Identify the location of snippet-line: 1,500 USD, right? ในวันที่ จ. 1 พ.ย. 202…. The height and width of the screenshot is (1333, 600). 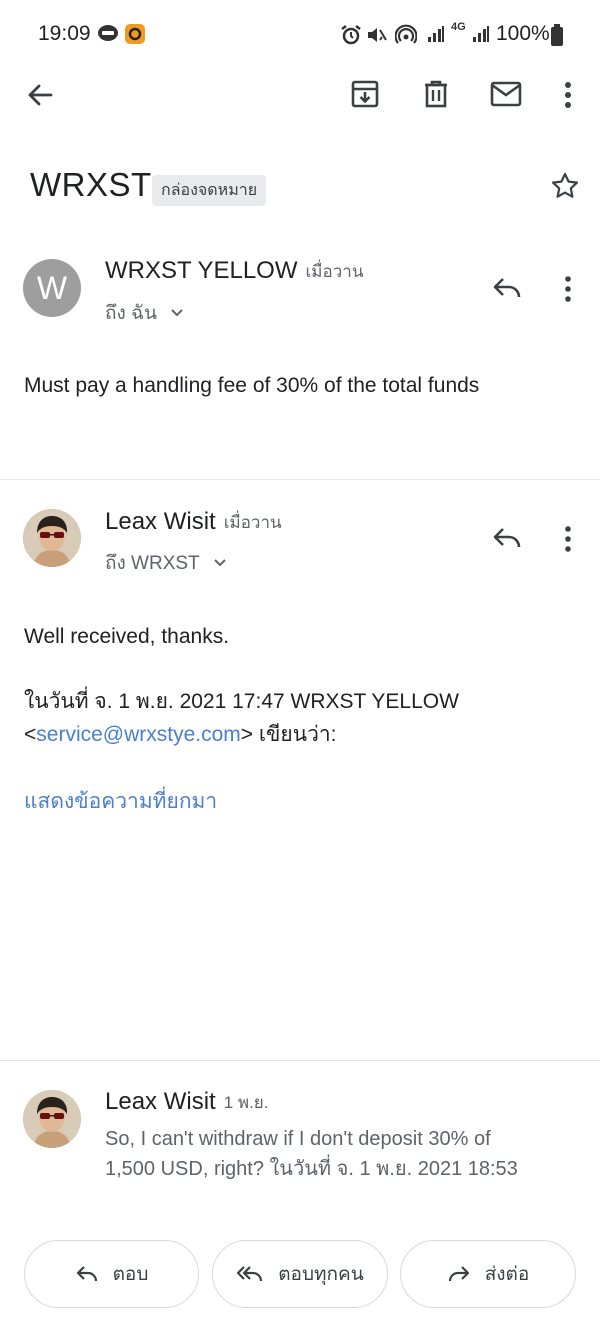
(311, 1169).